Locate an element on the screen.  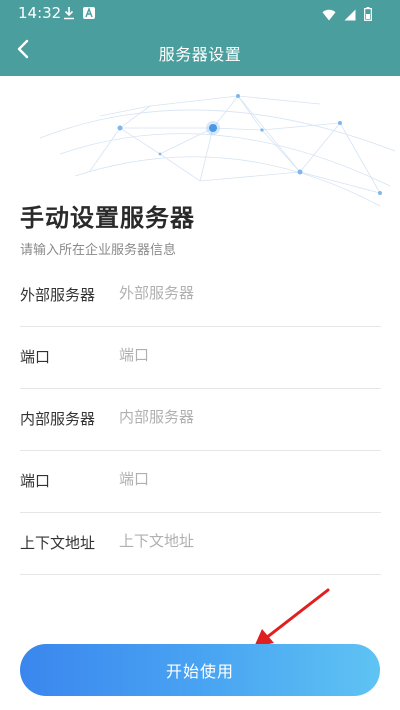
internal-port-row: 端口 is located at coordinates (200, 481).